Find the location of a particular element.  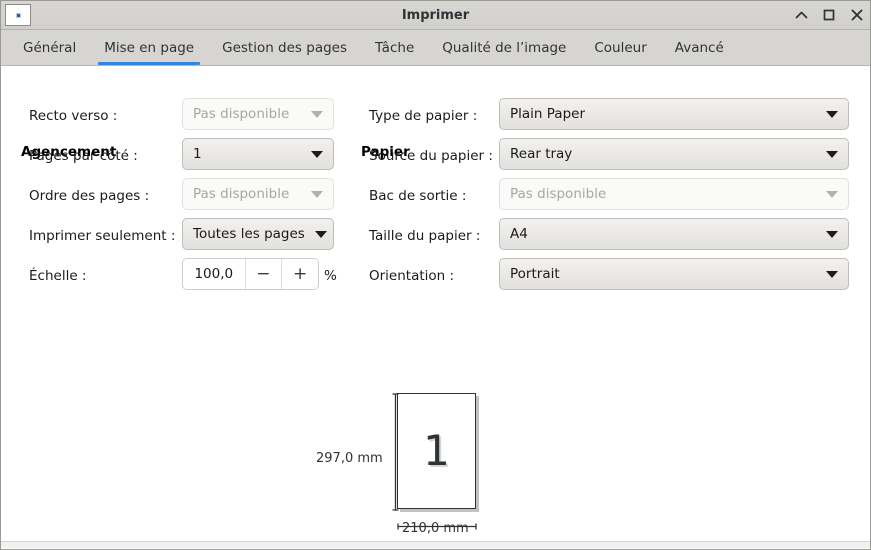

tab-label: Avancé is located at coordinates (699, 47).